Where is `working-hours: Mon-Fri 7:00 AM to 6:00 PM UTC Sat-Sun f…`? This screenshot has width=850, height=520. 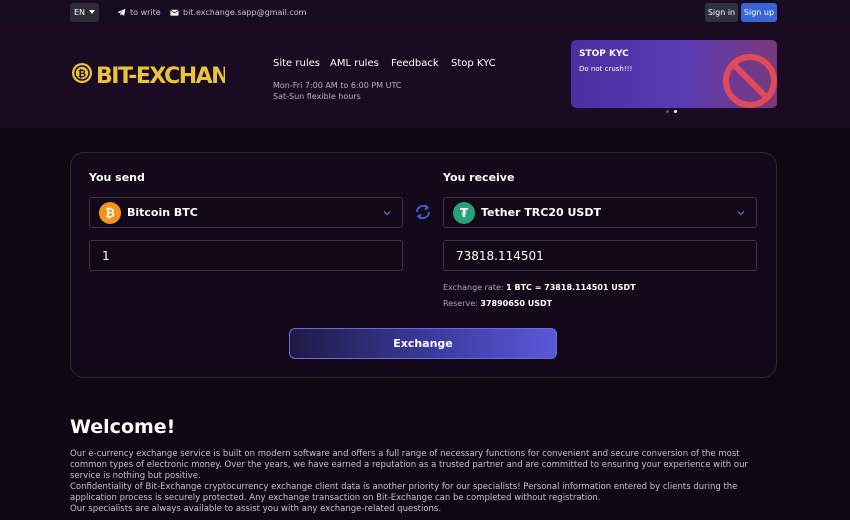
working-hours: Mon-Fri 7:00 AM to 6:00 PM UTC Sat-Sun f… is located at coordinates (337, 91).